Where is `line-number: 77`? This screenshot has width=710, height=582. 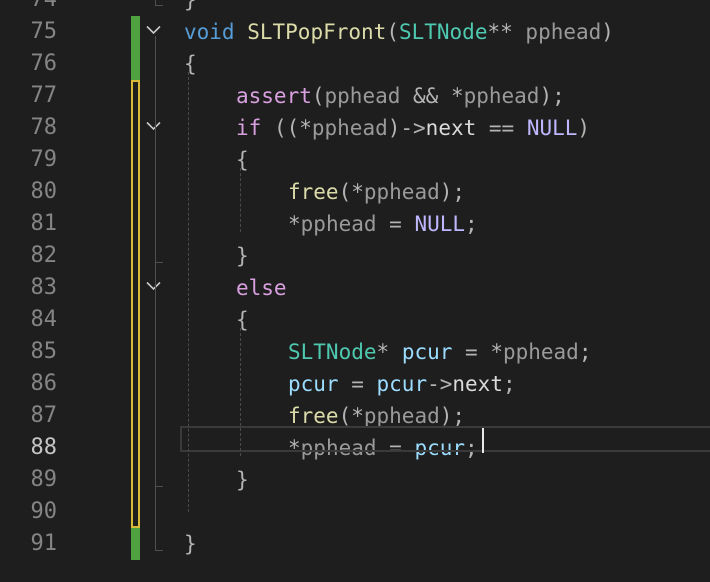
line-number: 77 is located at coordinates (44, 95).